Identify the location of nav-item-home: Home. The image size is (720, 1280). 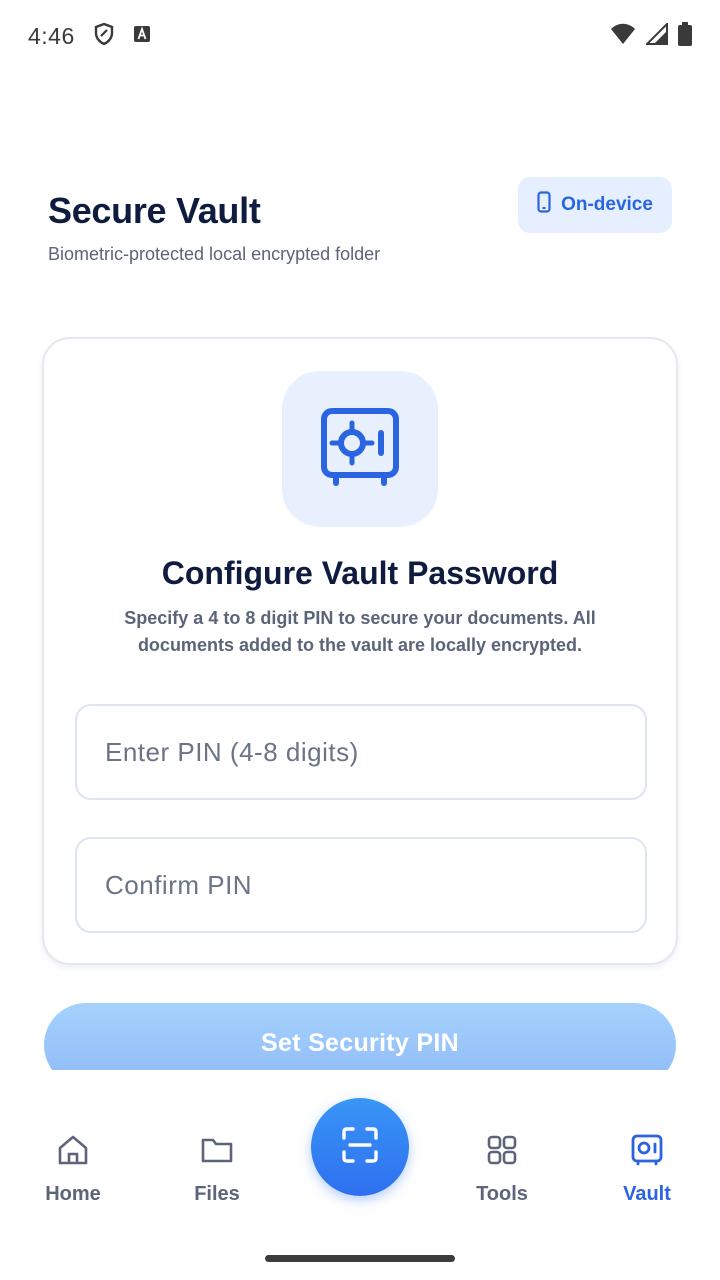
(73, 1170).